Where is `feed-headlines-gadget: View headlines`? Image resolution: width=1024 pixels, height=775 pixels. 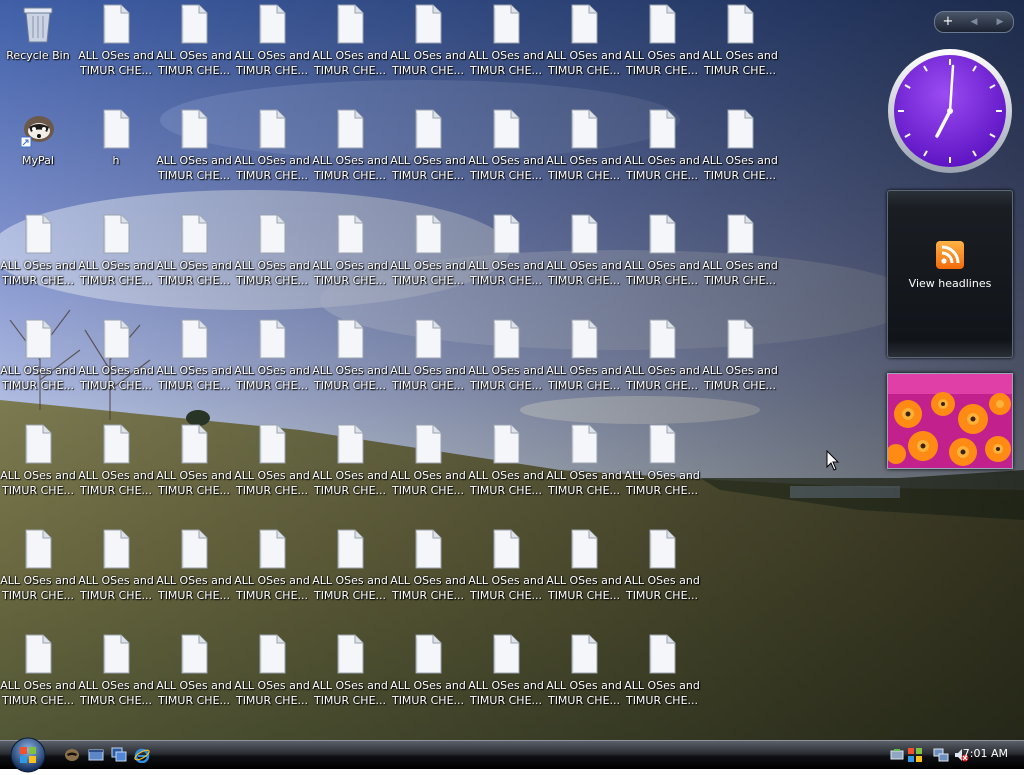
feed-headlines-gadget: View headlines is located at coordinates (950, 274).